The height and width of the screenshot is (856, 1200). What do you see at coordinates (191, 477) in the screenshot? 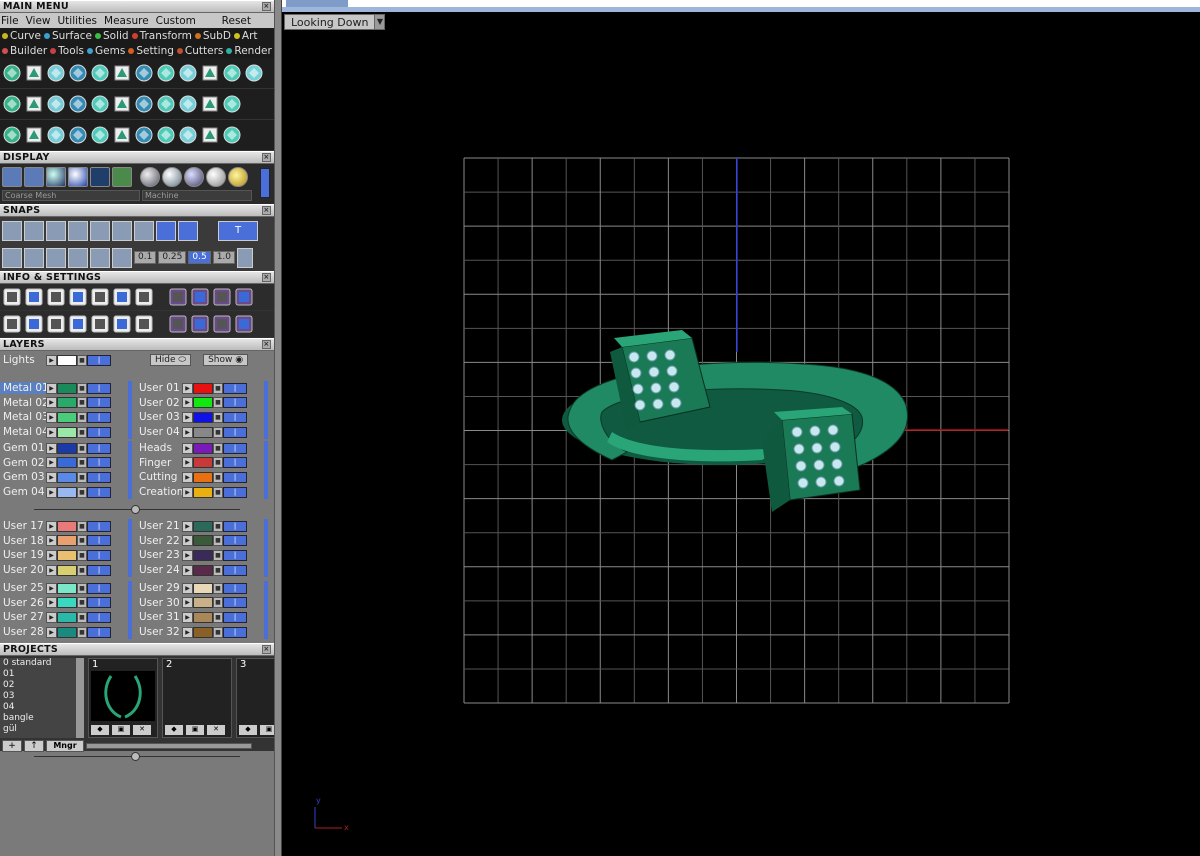
I see `layer-row: Cutting ▶ ■ |` at bounding box center [191, 477].